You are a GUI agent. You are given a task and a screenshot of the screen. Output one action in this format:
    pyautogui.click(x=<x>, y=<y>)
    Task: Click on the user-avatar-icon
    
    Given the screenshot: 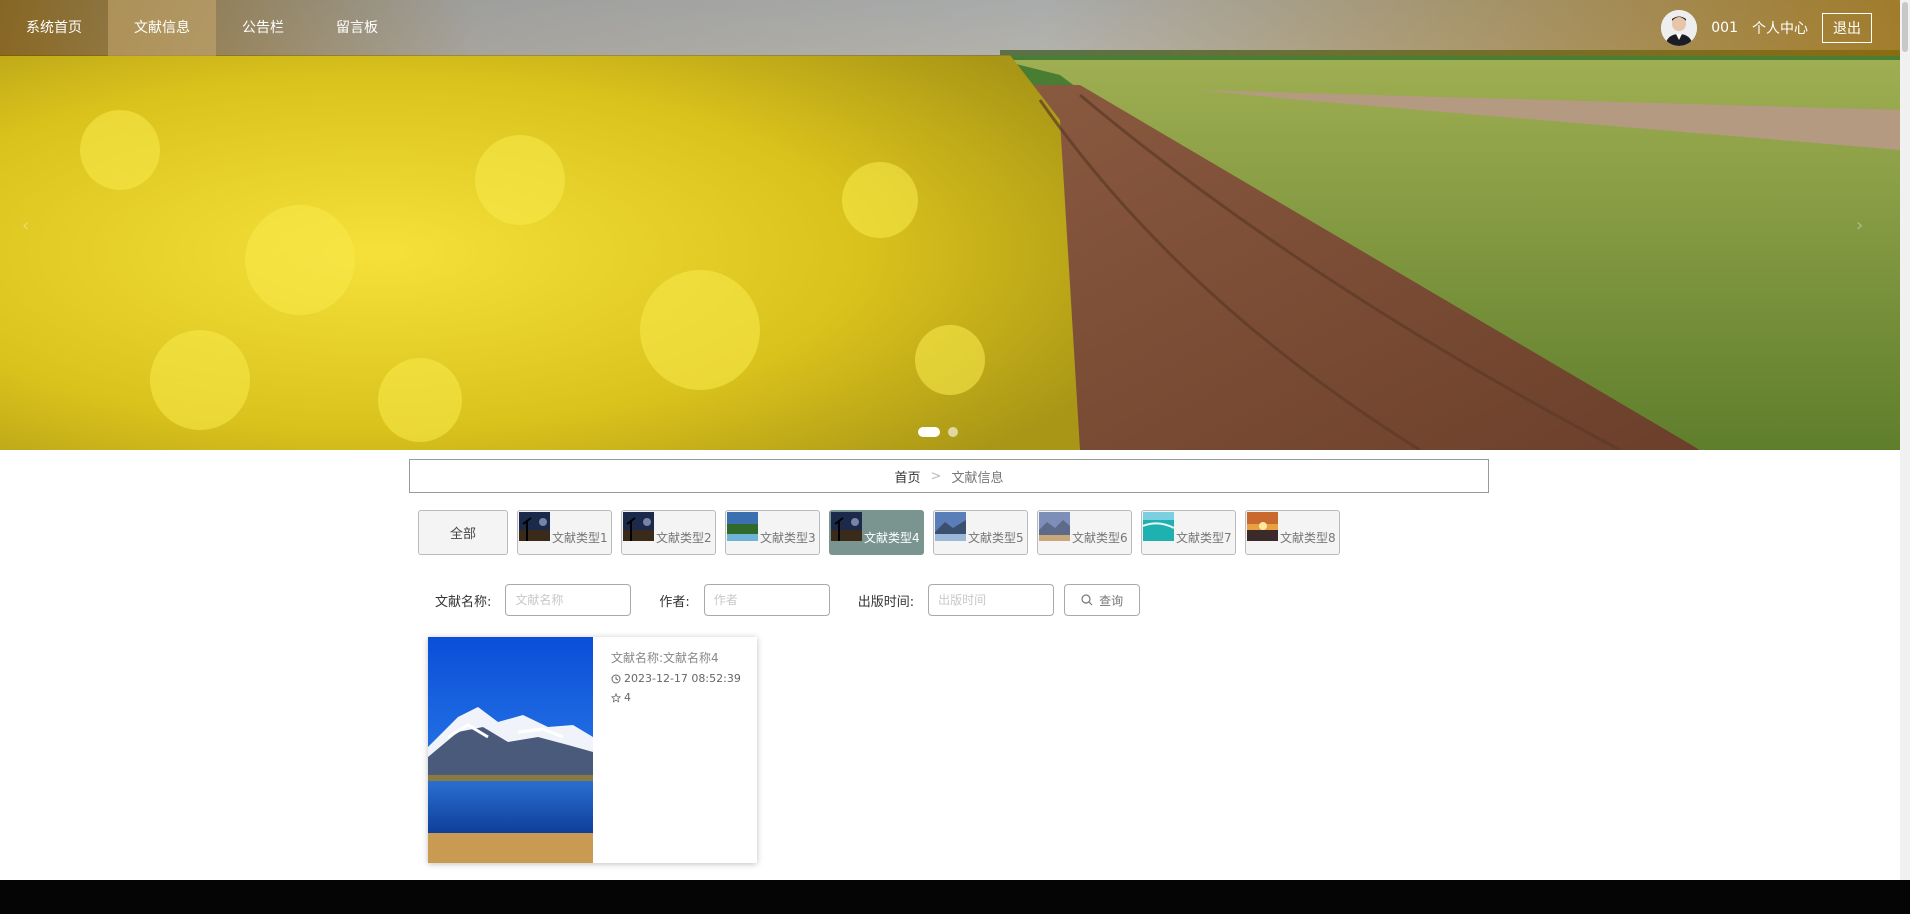 What is the action you would take?
    pyautogui.click(x=1679, y=28)
    